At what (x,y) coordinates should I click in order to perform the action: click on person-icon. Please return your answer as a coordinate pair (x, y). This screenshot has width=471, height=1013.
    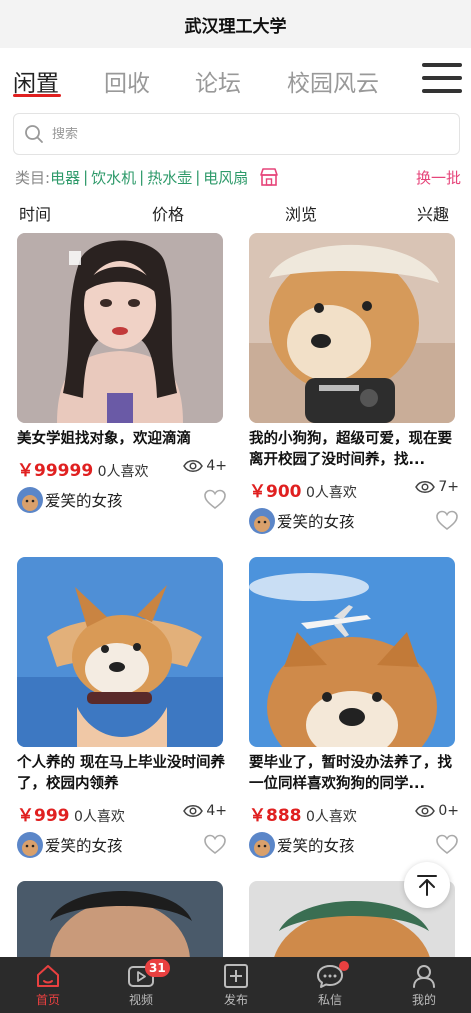
    Looking at the image, I should click on (424, 976).